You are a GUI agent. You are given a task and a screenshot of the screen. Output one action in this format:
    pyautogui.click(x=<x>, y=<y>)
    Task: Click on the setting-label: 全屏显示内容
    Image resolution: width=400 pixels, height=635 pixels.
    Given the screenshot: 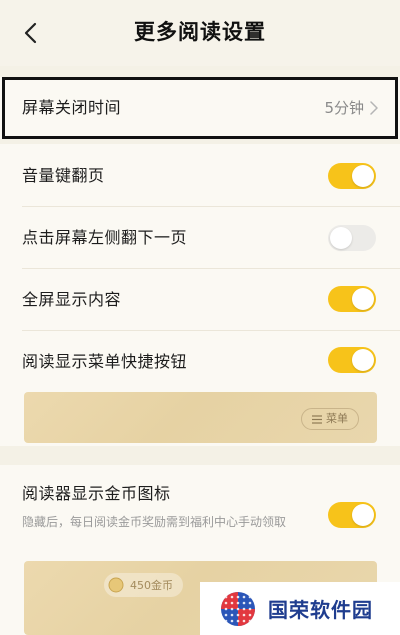 What is the action you would take?
    pyautogui.click(x=72, y=299)
    